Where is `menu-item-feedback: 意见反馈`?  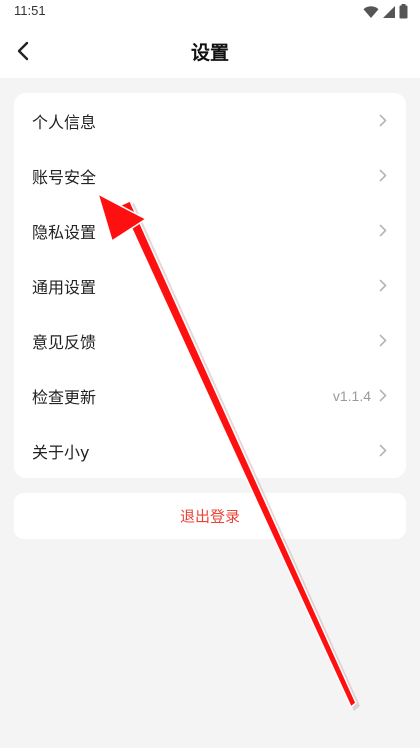 menu-item-feedback: 意见反馈 is located at coordinates (210, 340).